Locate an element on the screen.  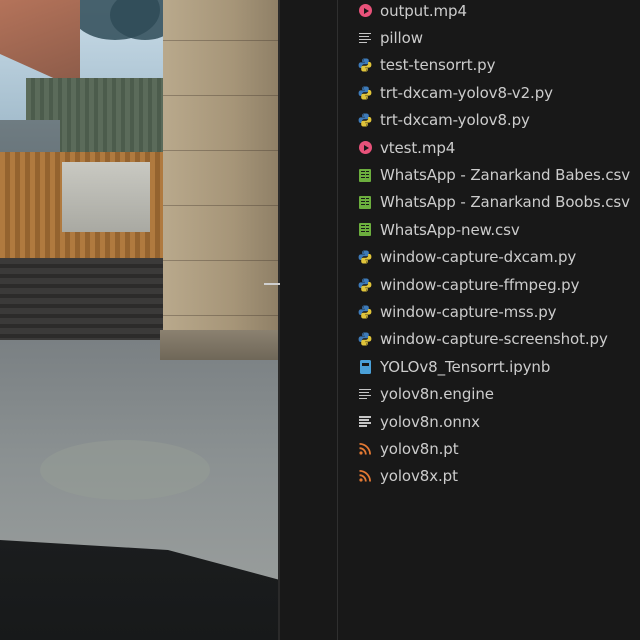
file-item: window-capture-mss.py is located at coordinates (460, 311).